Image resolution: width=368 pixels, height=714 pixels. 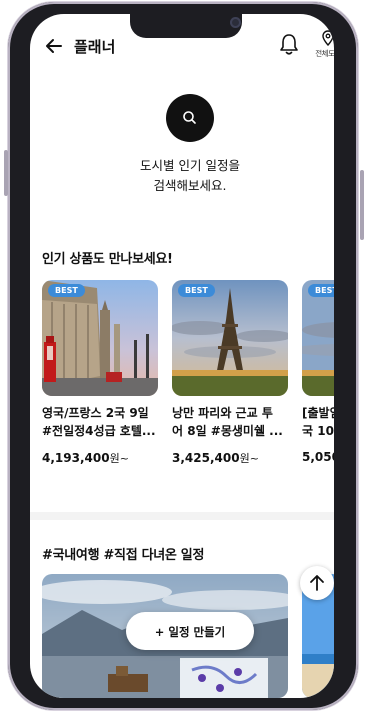 I want to click on eiffel-photo, so click(x=230, y=338).